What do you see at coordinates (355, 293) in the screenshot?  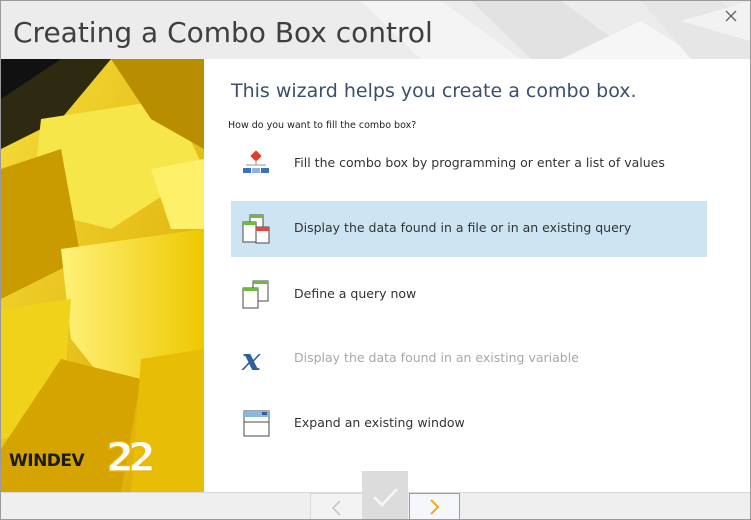 I see `option-label: Define a query now` at bounding box center [355, 293].